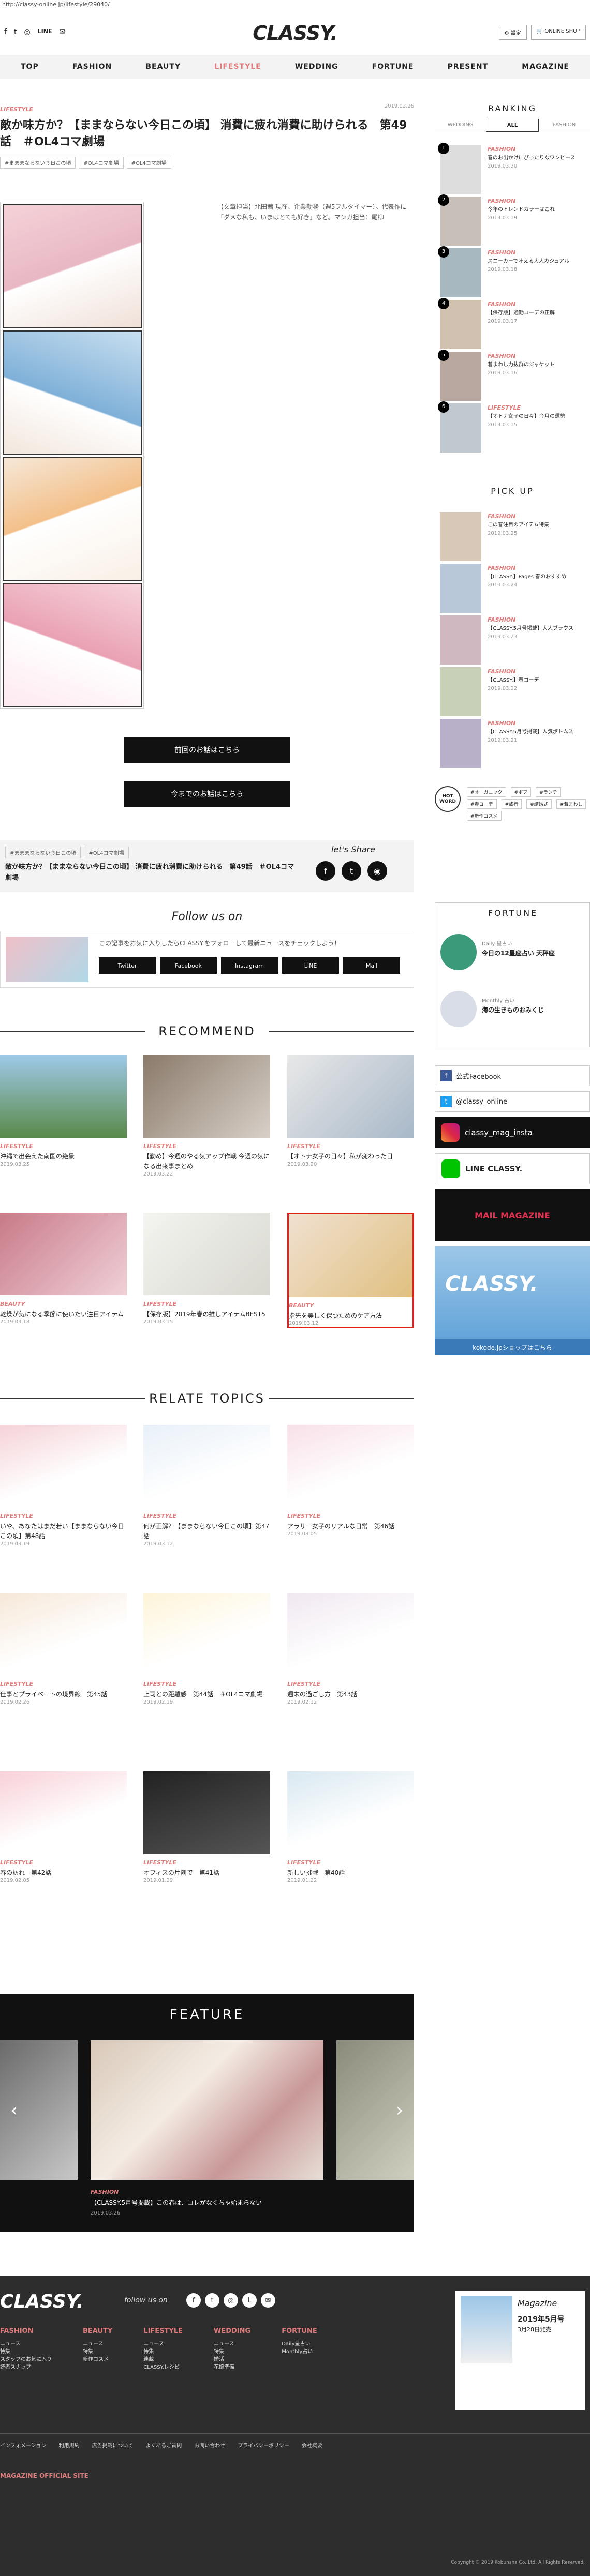 Image resolution: width=590 pixels, height=2576 pixels. Describe the element at coordinates (16, 32) in the screenshot. I see `twitter-icon: t` at that location.